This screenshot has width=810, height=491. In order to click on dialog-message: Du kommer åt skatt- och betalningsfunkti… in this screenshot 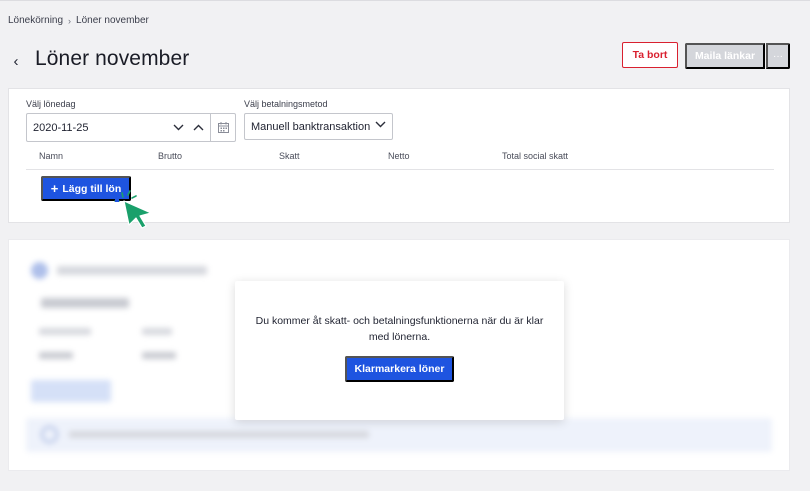, I will do `click(399, 329)`.